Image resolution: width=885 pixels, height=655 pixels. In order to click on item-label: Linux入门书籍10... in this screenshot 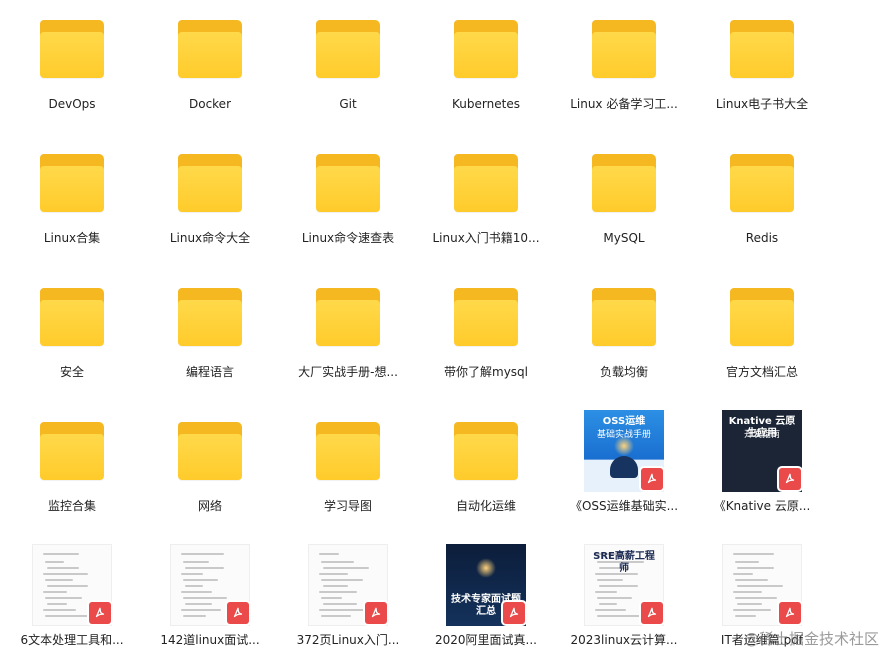, I will do `click(486, 238)`.